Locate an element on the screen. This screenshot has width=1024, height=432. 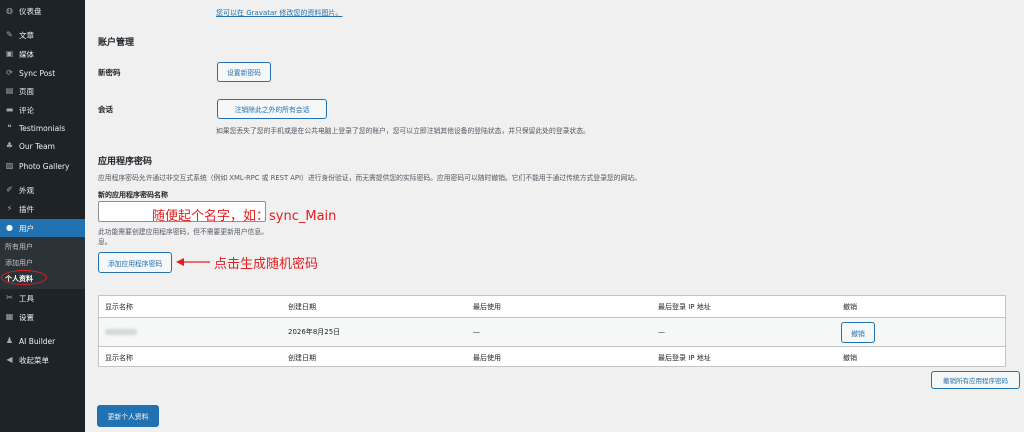
menu-label: 设置 is located at coordinates (26, 317).